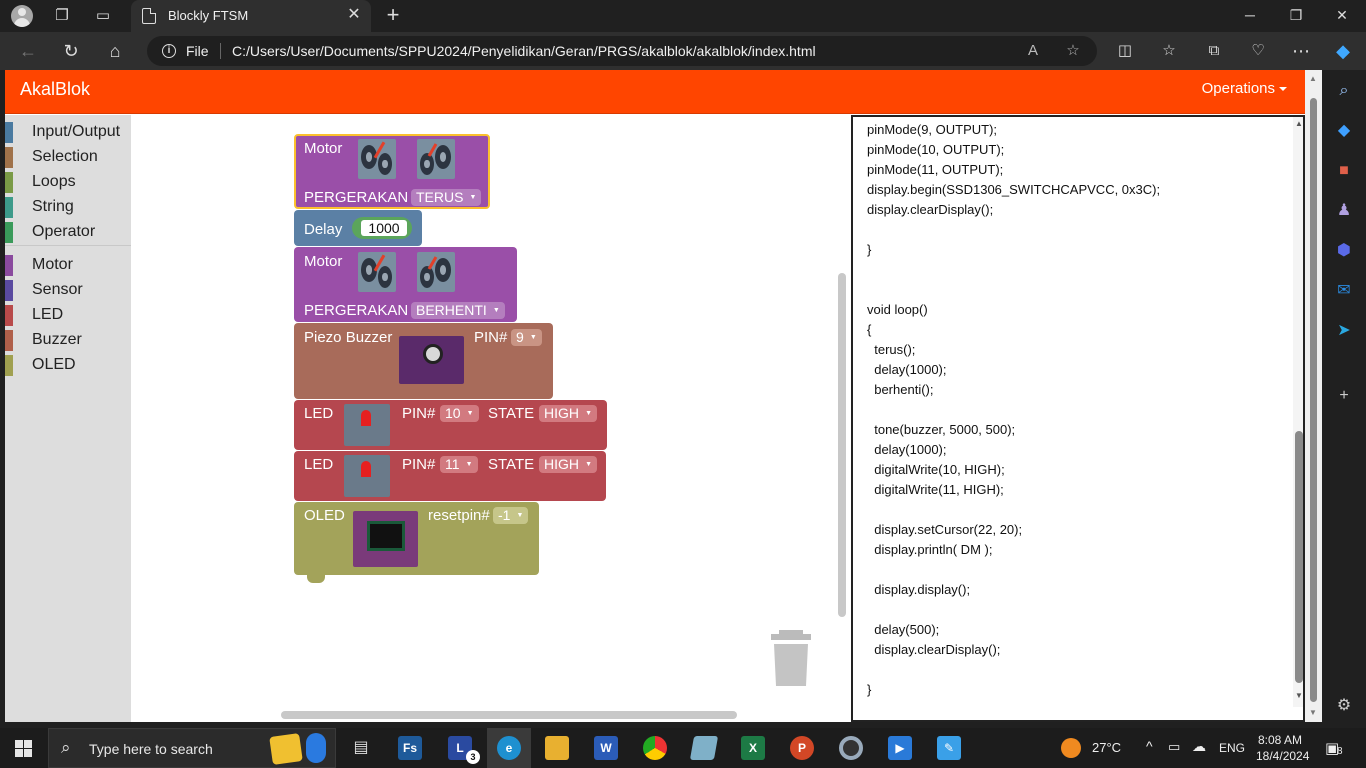 Image resolution: width=1366 pixels, height=768 pixels. I want to click on motor-direction-dropdown: BERHENTI, so click(458, 310).